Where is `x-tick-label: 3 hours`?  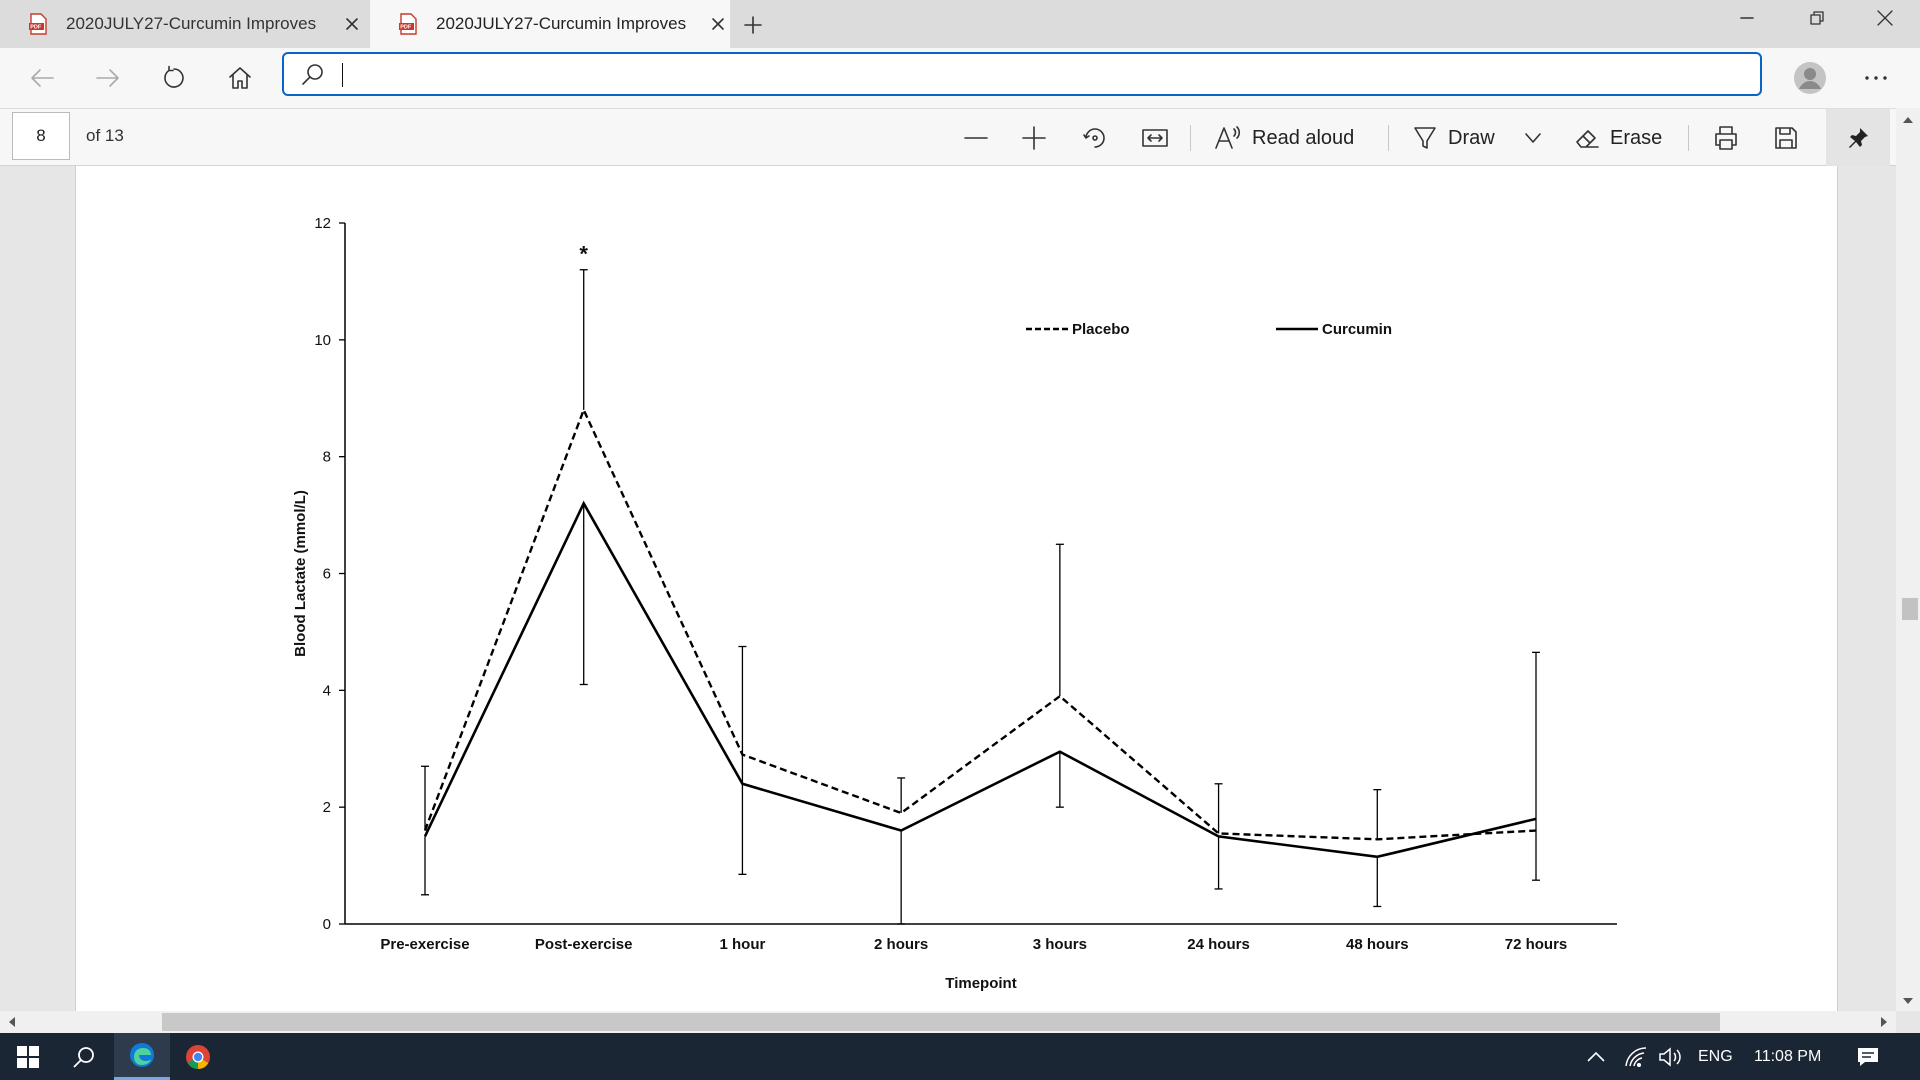 x-tick-label: 3 hours is located at coordinates (1060, 944).